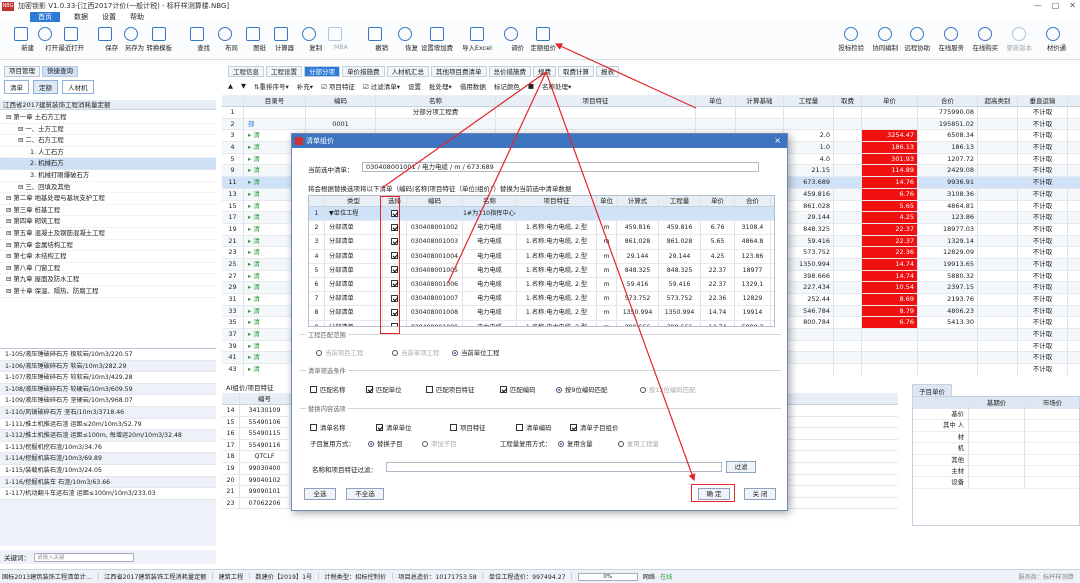 Image resolution: width=1080 pixels, height=583 pixels. I want to click on quota-list-item: 1-114/挖掘机装石渣/10m3/69.89, so click(108, 459).